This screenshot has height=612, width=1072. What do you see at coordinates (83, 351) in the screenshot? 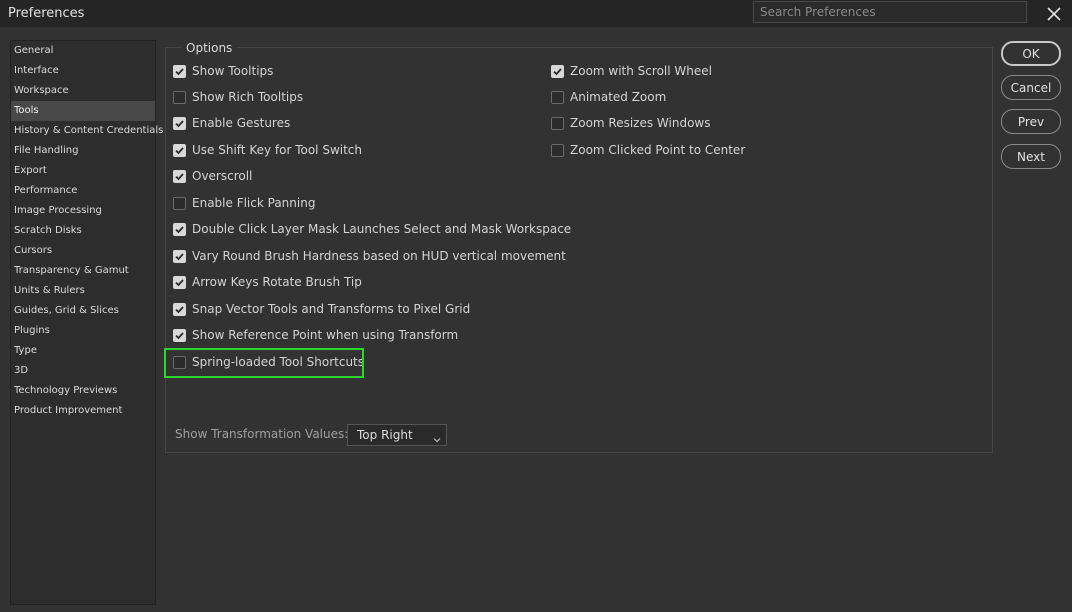
I see `sidebar-item-type: Type` at bounding box center [83, 351].